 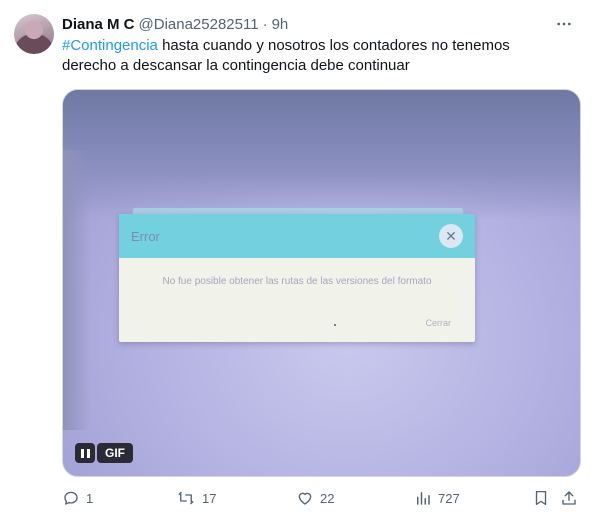 I want to click on pause-icon, so click(x=85, y=453).